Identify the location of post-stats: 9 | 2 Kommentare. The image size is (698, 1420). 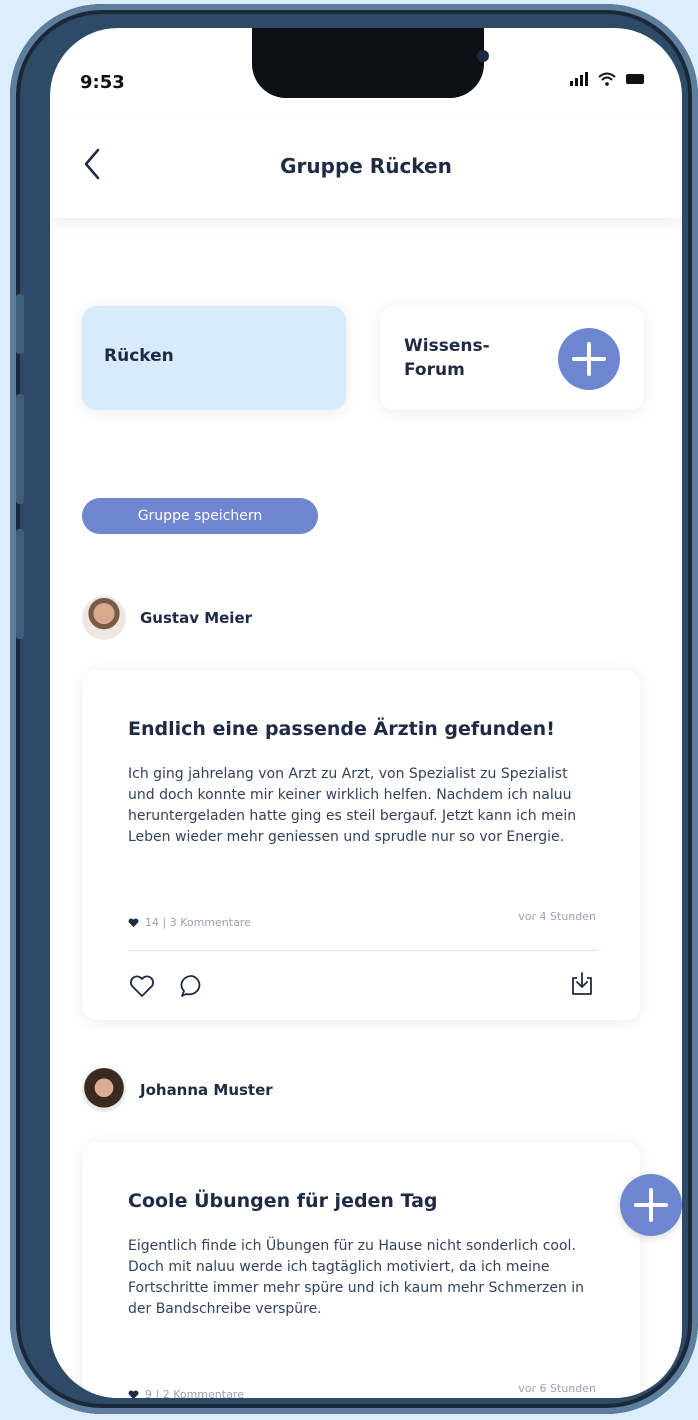
(186, 1393).